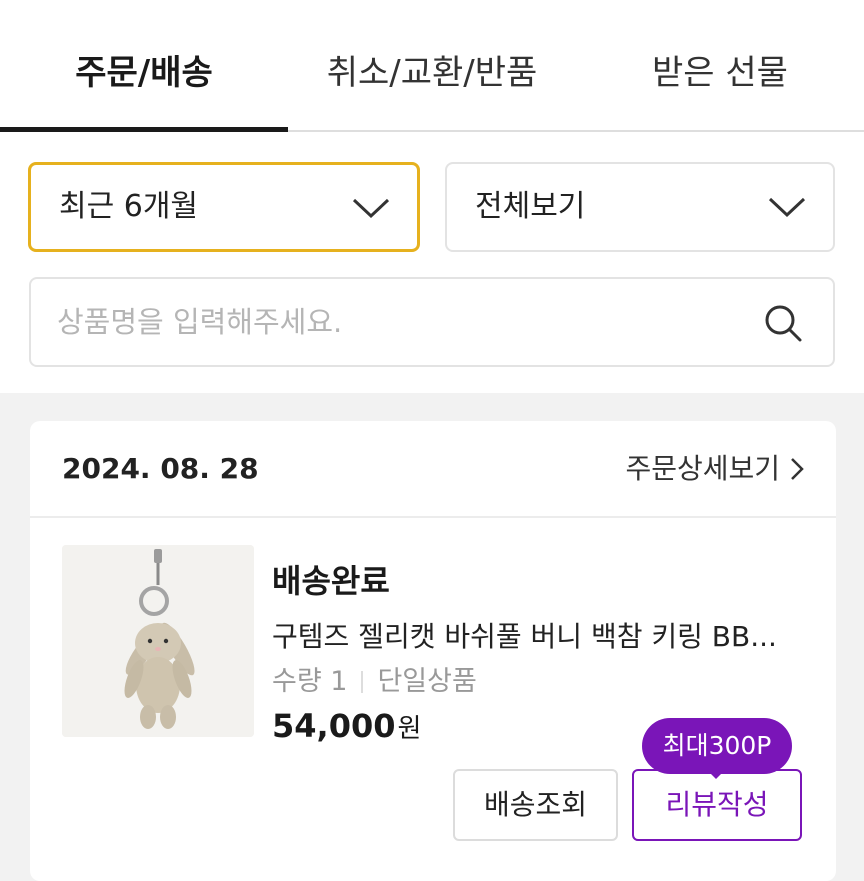  I want to click on active-tab-indicator, so click(144, 129).